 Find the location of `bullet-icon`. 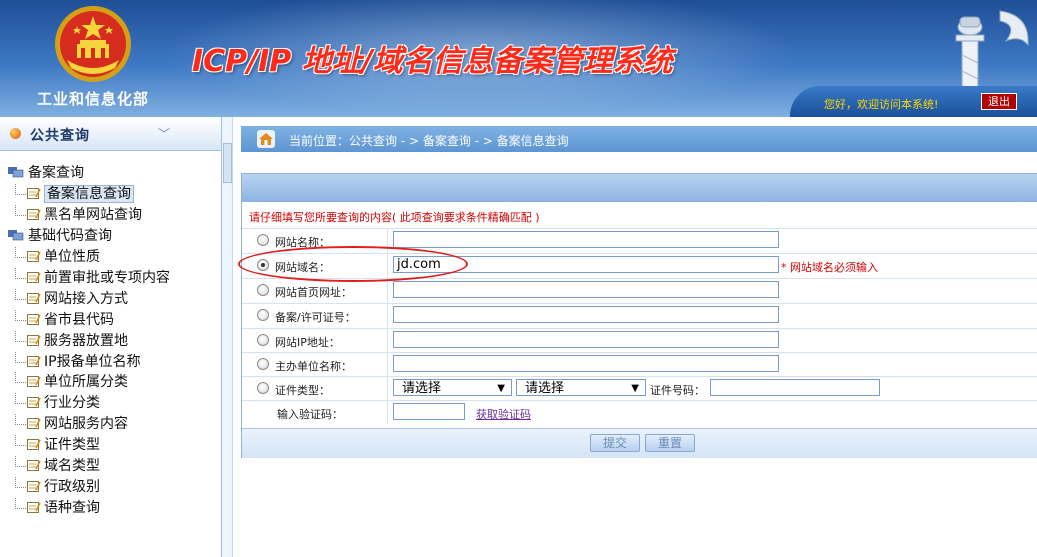

bullet-icon is located at coordinates (15, 133).